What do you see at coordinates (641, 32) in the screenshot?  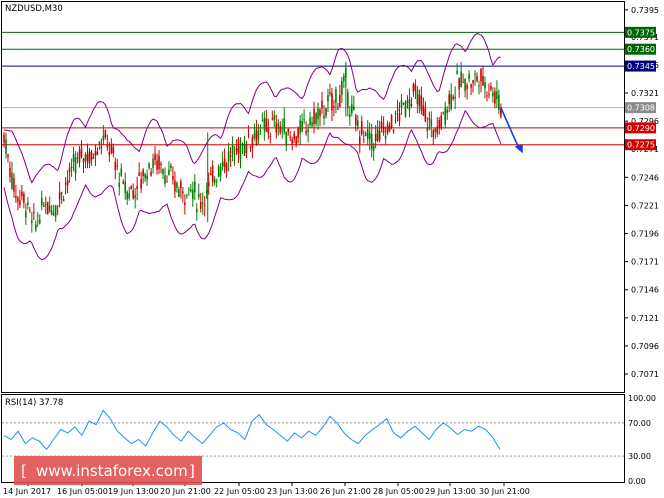 I see `level-tag-label: 0.7375` at bounding box center [641, 32].